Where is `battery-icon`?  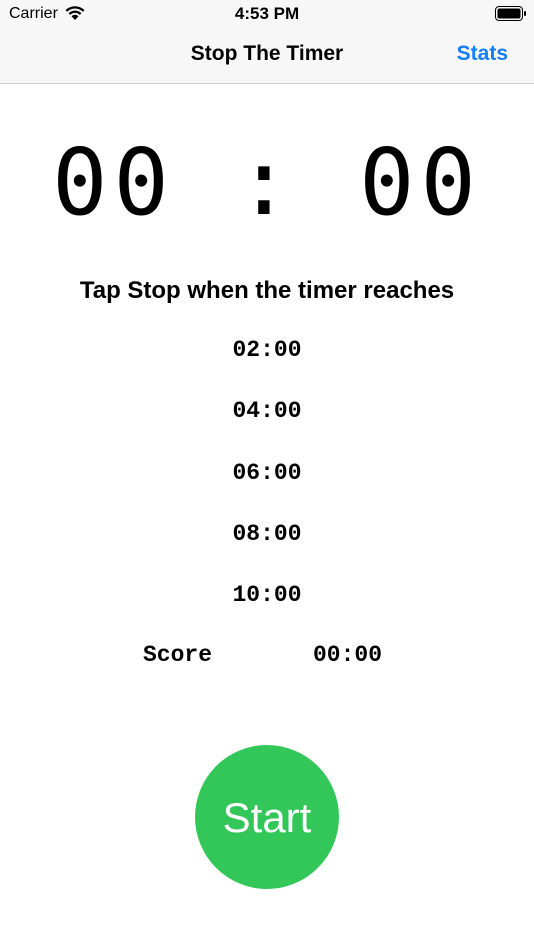 battery-icon is located at coordinates (510, 13).